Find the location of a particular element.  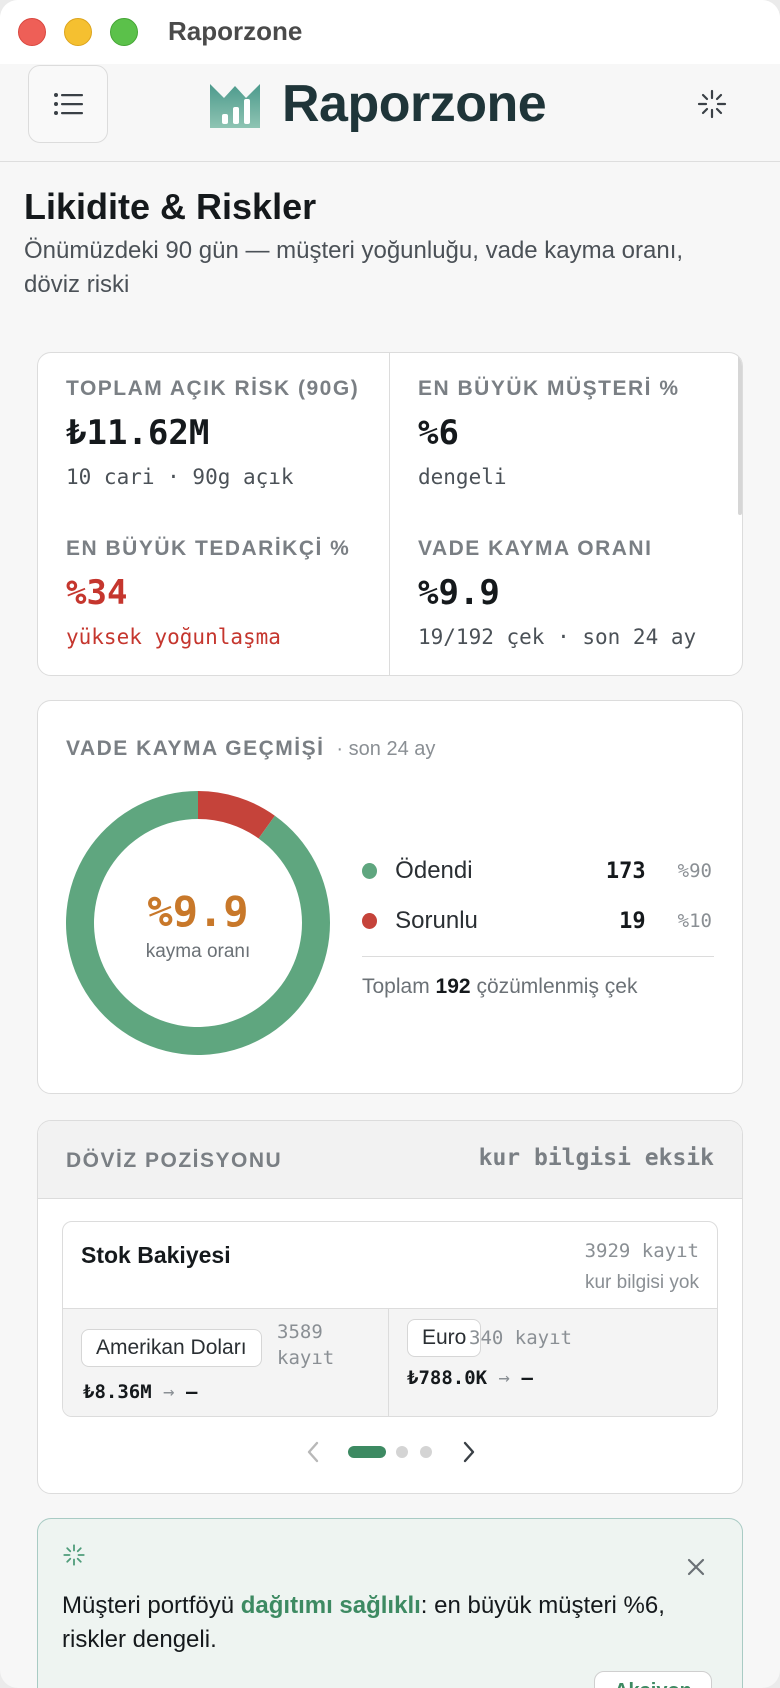

insight-highlight: dağıtımı sağlıklı is located at coordinates (330, 1605).